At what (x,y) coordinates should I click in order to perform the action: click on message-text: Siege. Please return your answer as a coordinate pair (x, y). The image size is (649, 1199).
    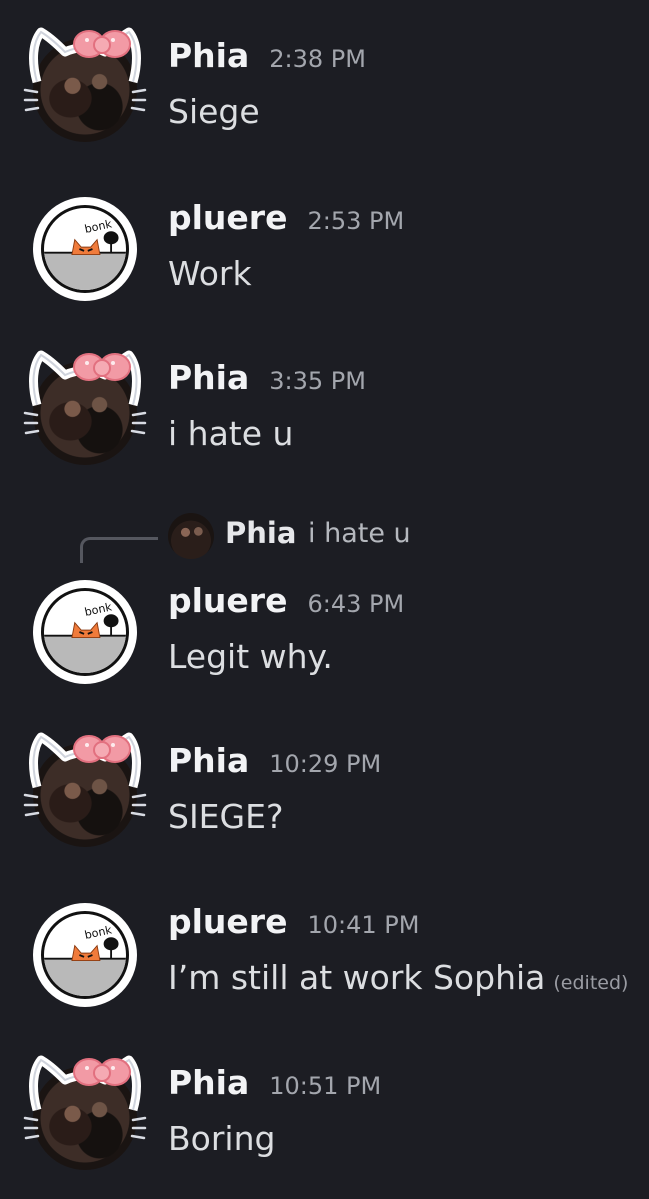
    Looking at the image, I should click on (214, 111).